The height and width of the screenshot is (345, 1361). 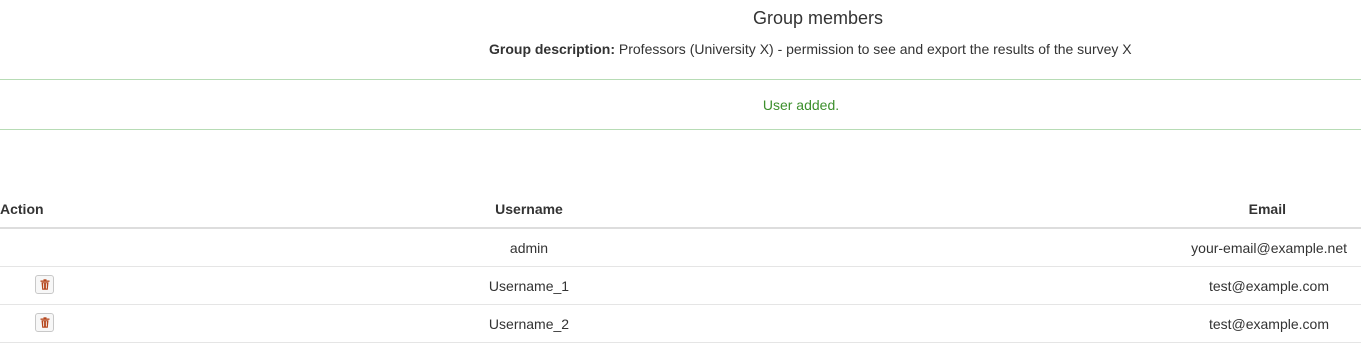 What do you see at coordinates (1147, 209) in the screenshot?
I see `column-header-email: Email` at bounding box center [1147, 209].